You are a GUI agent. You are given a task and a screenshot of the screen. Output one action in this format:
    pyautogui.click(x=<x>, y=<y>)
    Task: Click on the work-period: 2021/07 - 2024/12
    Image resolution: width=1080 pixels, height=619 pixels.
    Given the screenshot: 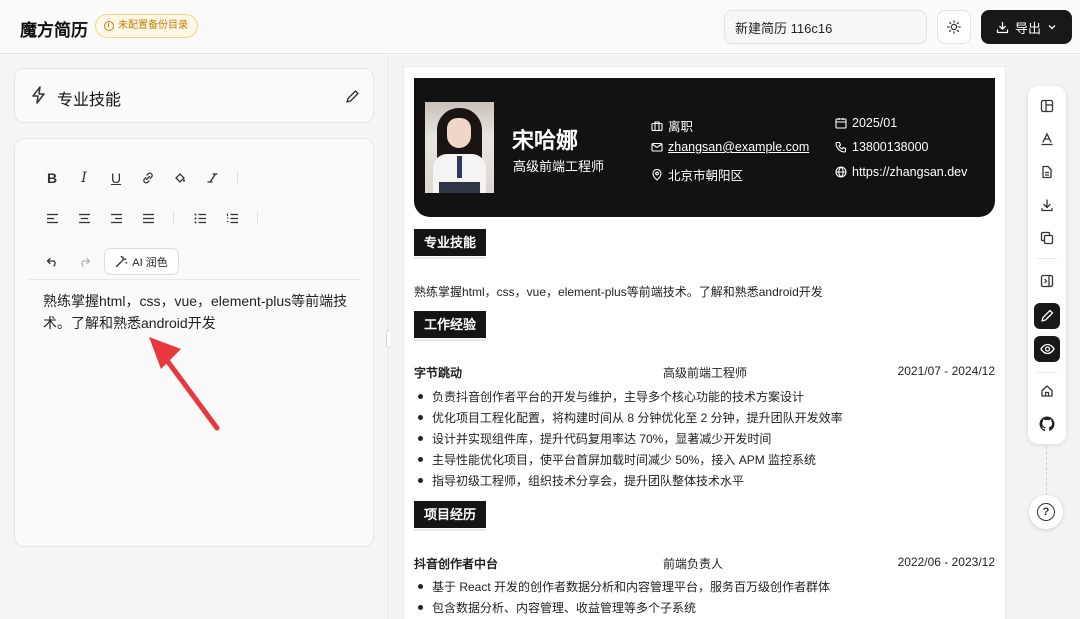 What is the action you would take?
    pyautogui.click(x=946, y=371)
    